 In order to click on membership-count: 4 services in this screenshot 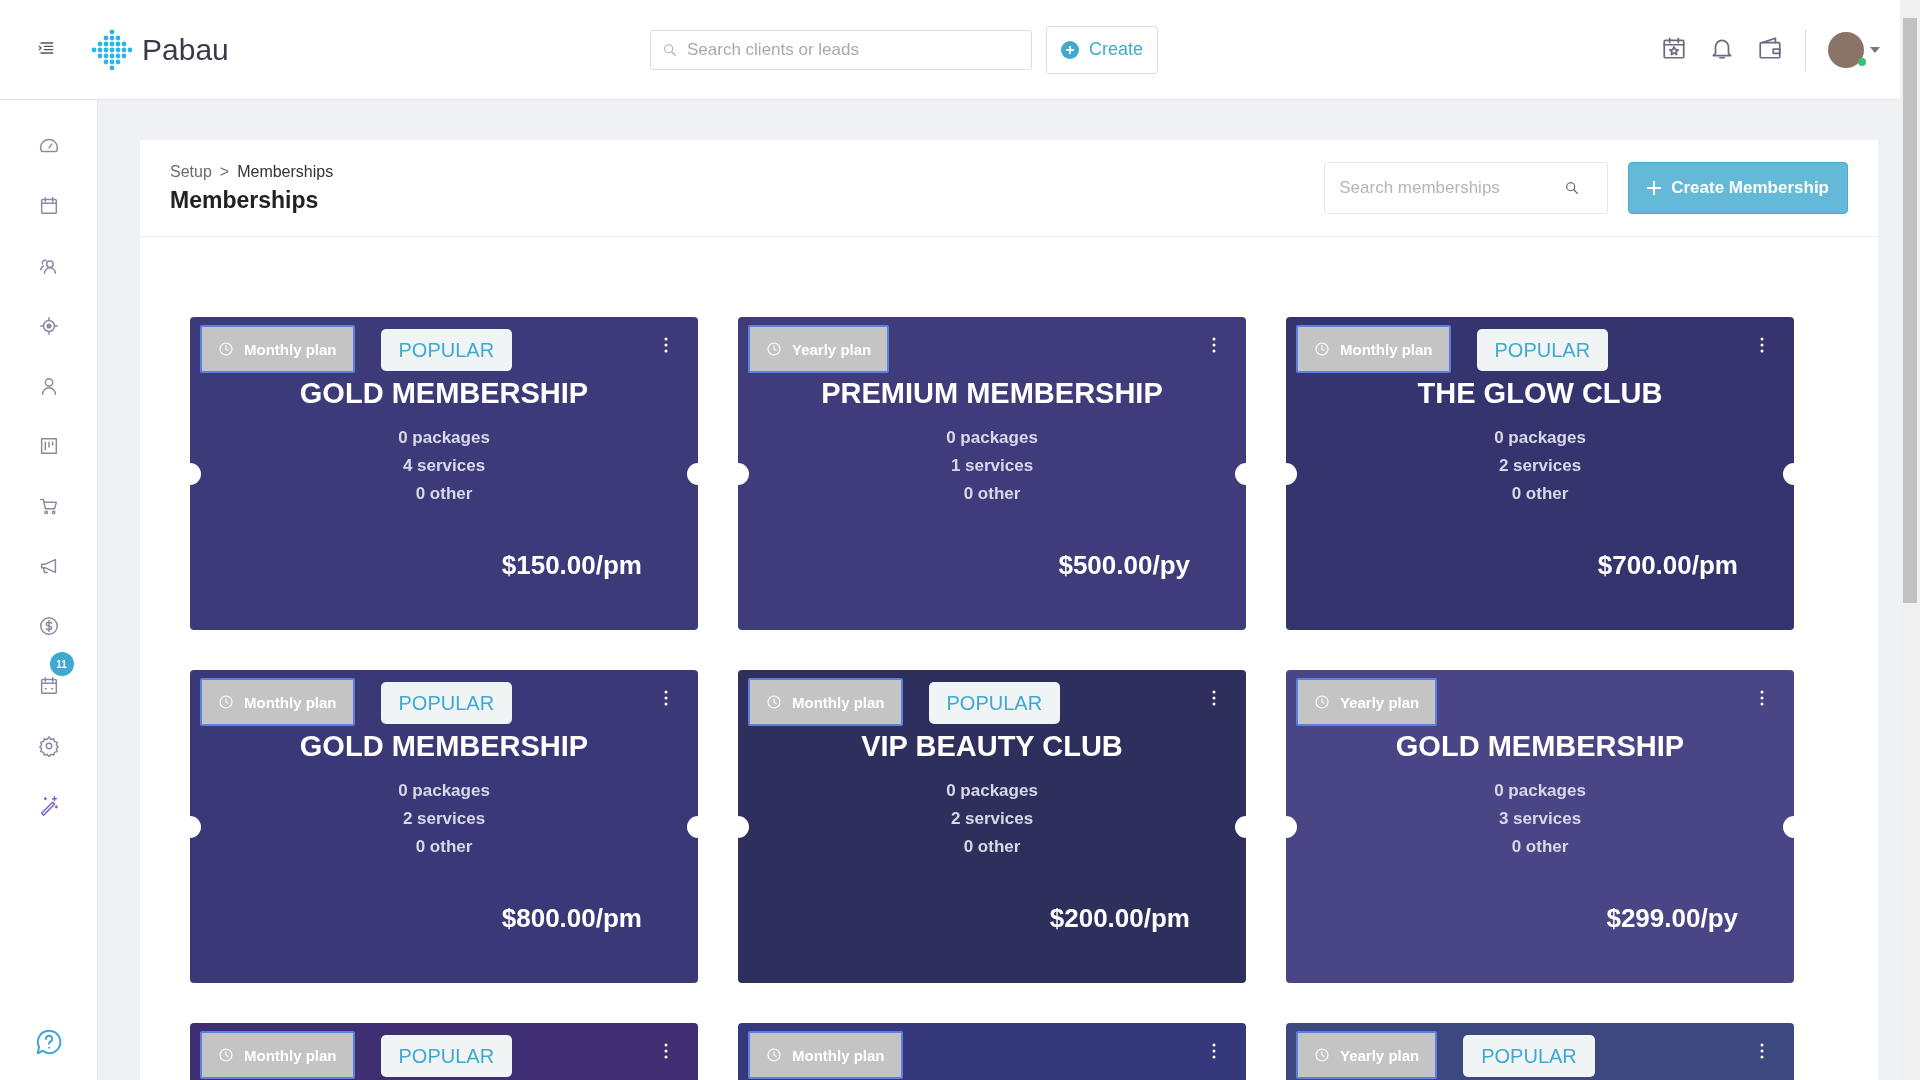, I will do `click(444, 466)`.